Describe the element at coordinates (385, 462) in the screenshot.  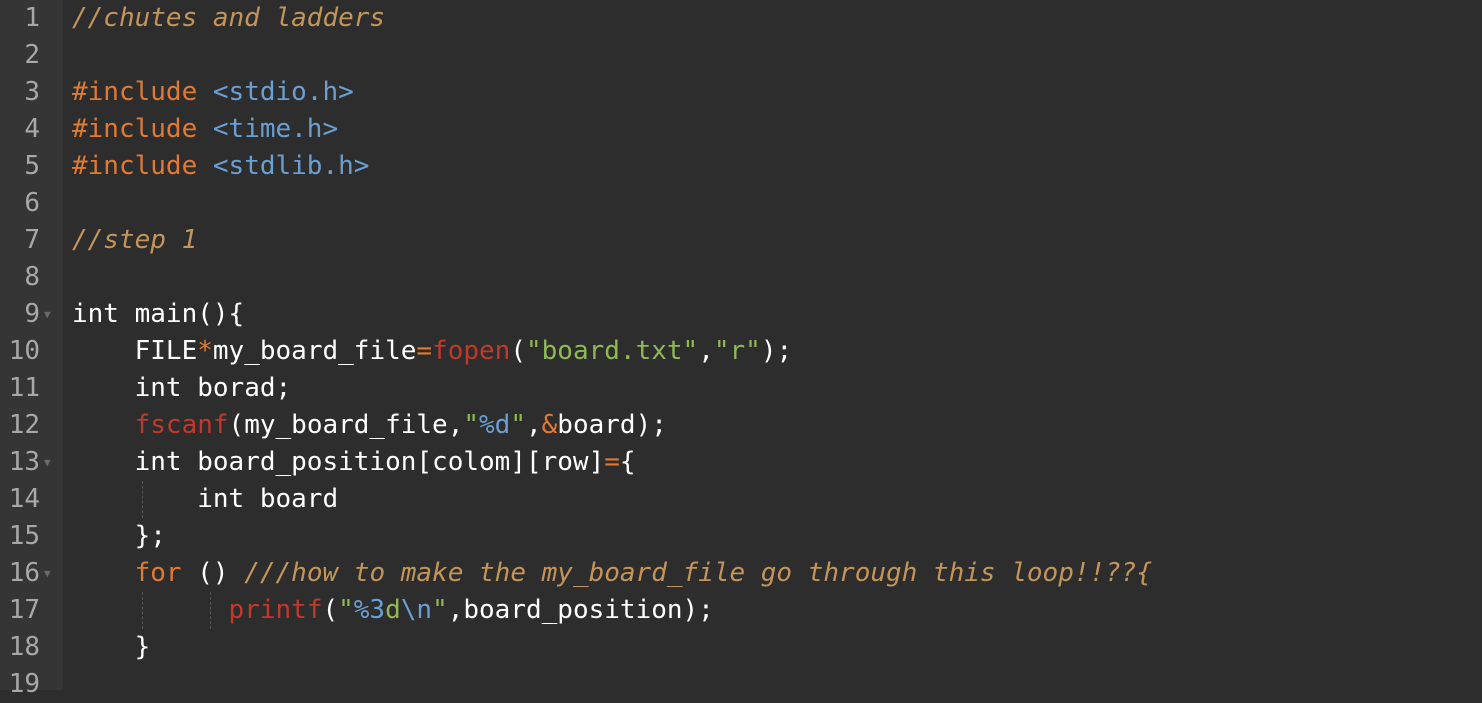
I see `code-line-13: int board_position[colom][row]={` at that location.